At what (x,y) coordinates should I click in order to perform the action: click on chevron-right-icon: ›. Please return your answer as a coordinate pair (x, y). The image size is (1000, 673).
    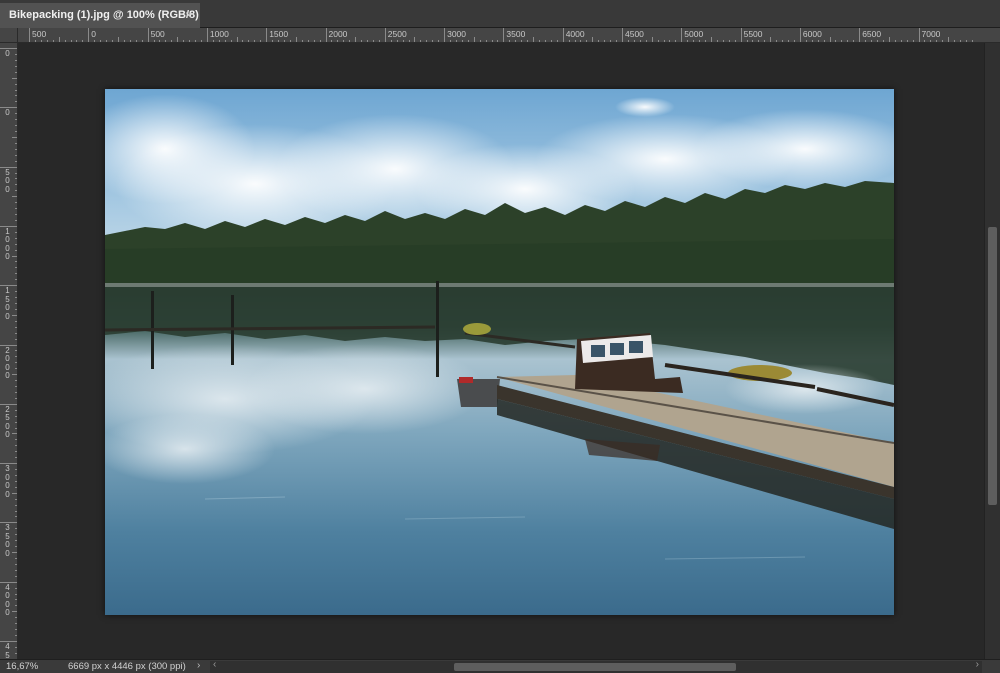
    Looking at the image, I should click on (198, 665).